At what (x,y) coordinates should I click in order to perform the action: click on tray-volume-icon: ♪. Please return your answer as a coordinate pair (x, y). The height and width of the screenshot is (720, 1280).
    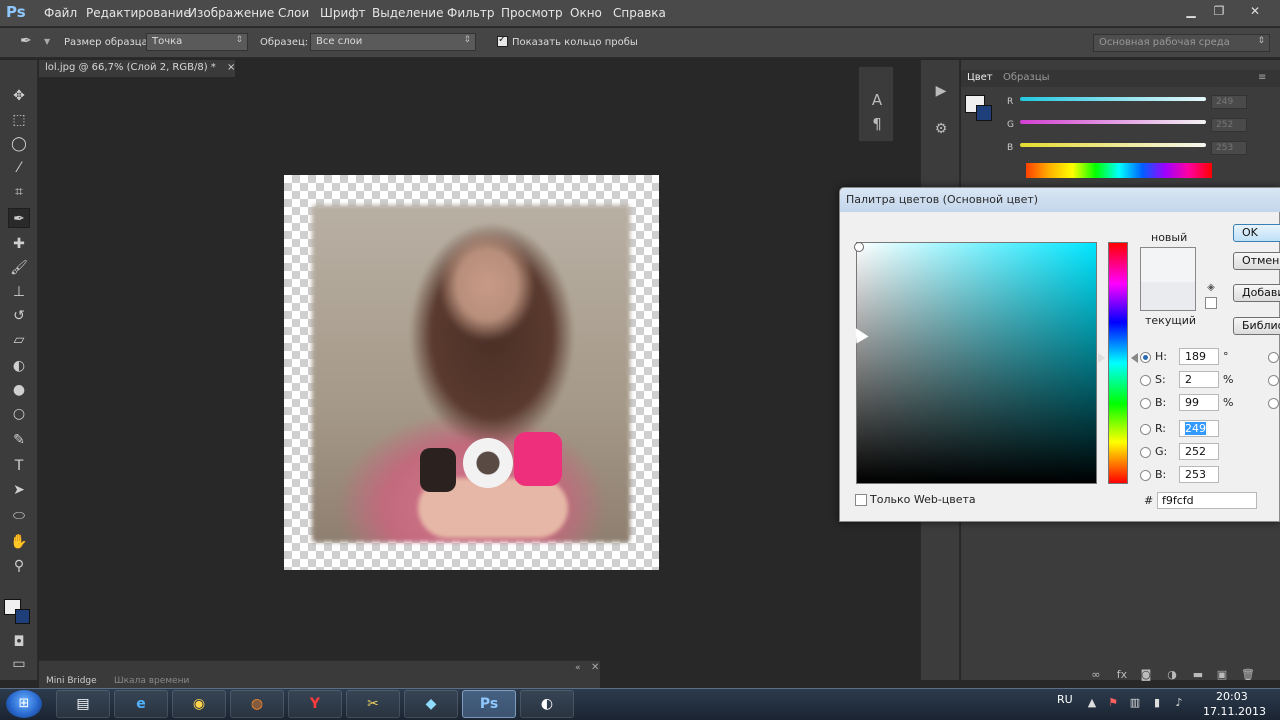
    Looking at the image, I should click on (1179, 703).